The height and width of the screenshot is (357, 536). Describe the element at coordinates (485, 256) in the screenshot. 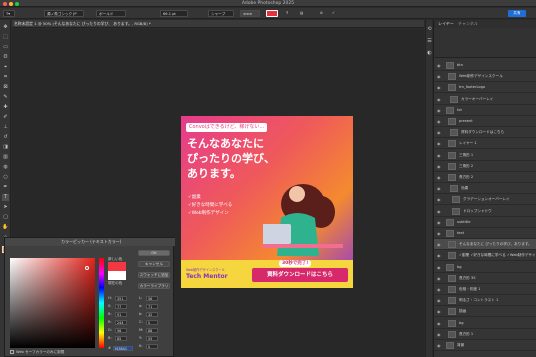

I see `layer-row: ◉ ✓副業 ✓好きな時間に学べる ✓Web制作デザイン` at that location.